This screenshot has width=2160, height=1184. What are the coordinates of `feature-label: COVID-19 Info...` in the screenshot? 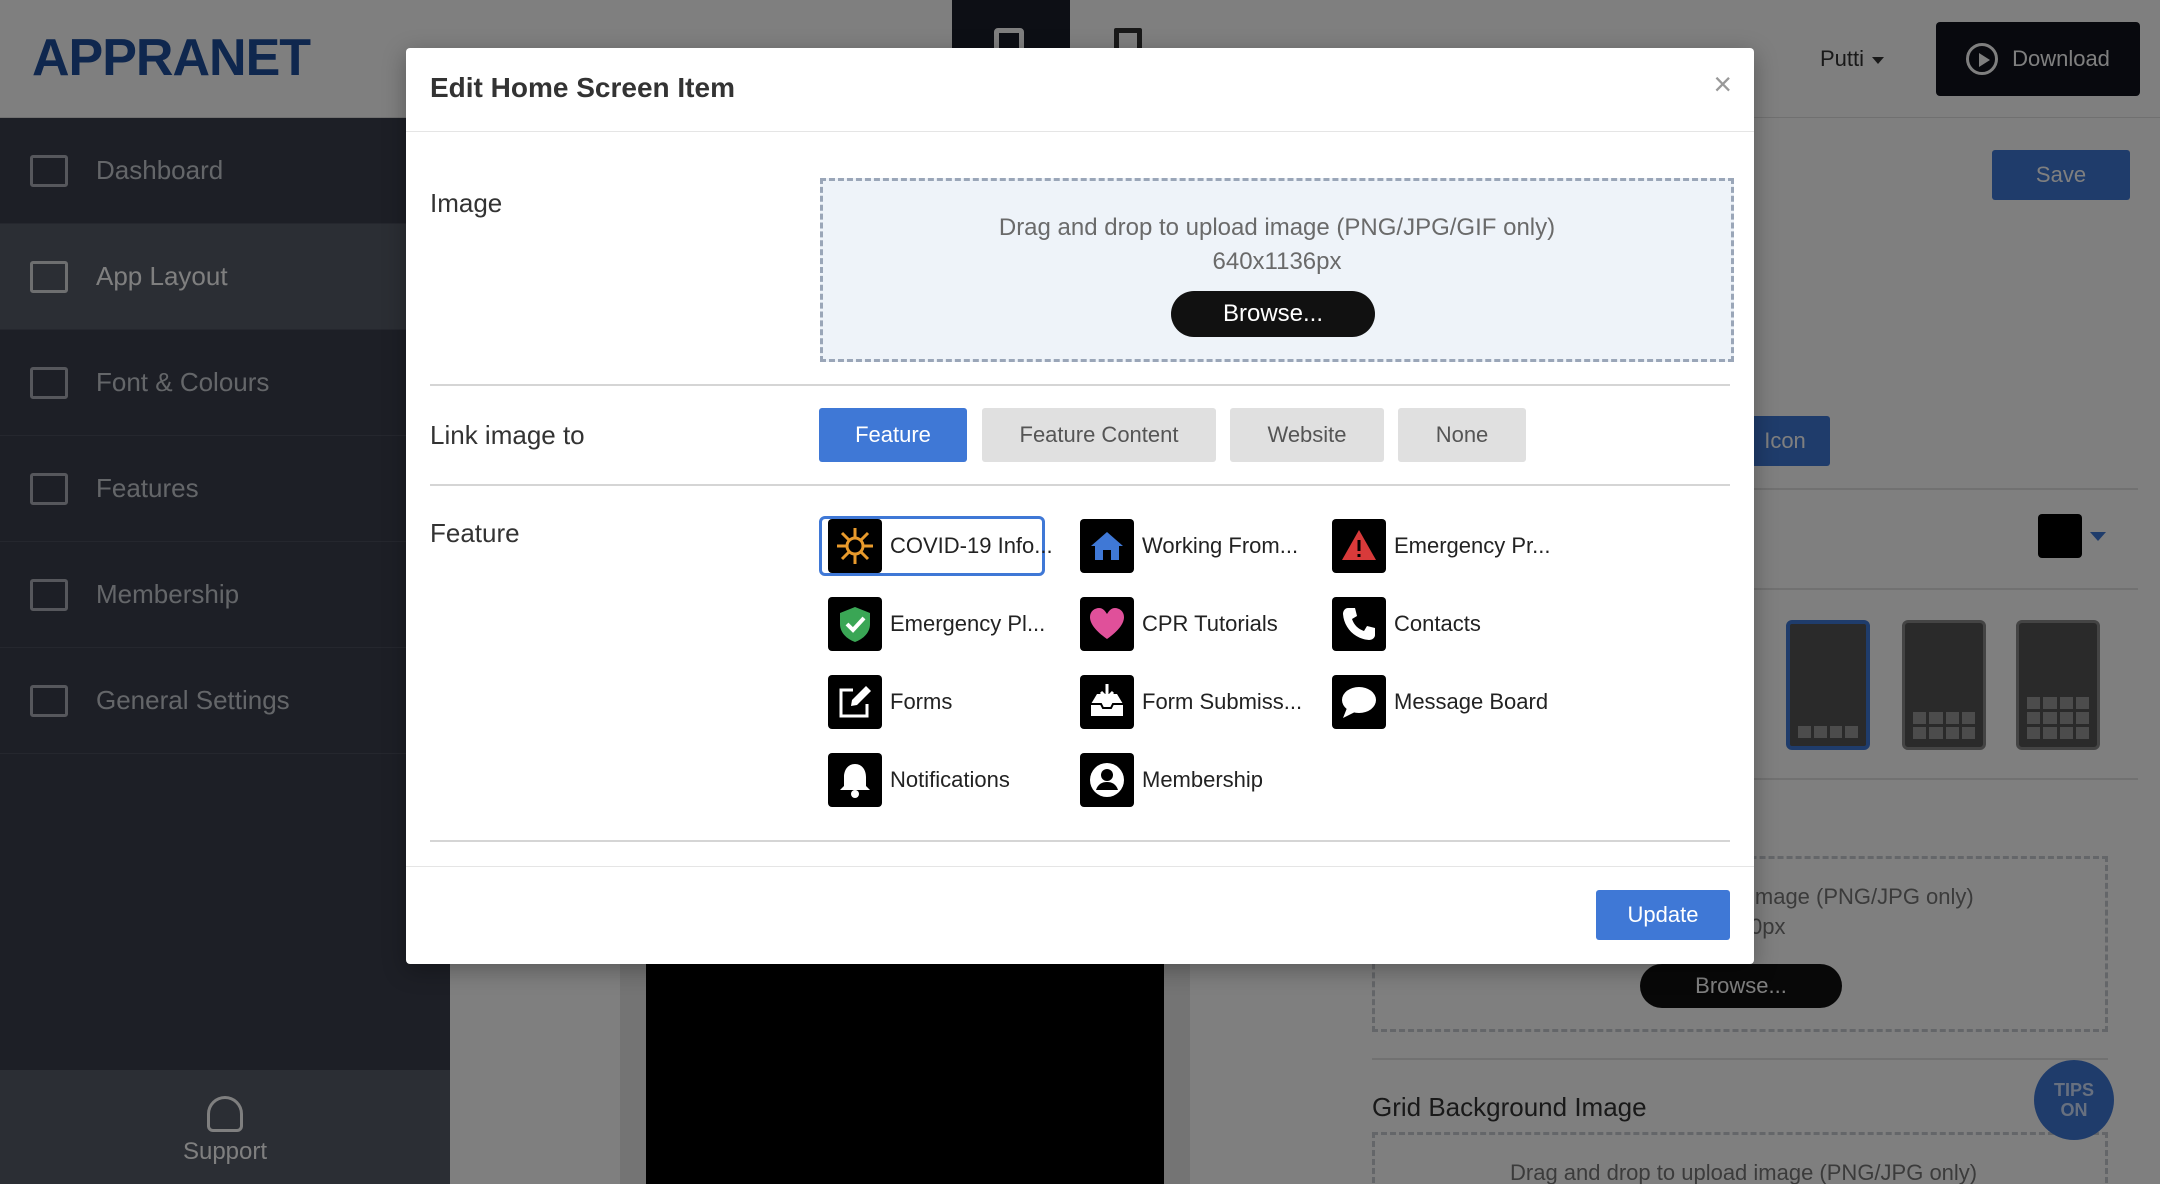 It's located at (971, 545).